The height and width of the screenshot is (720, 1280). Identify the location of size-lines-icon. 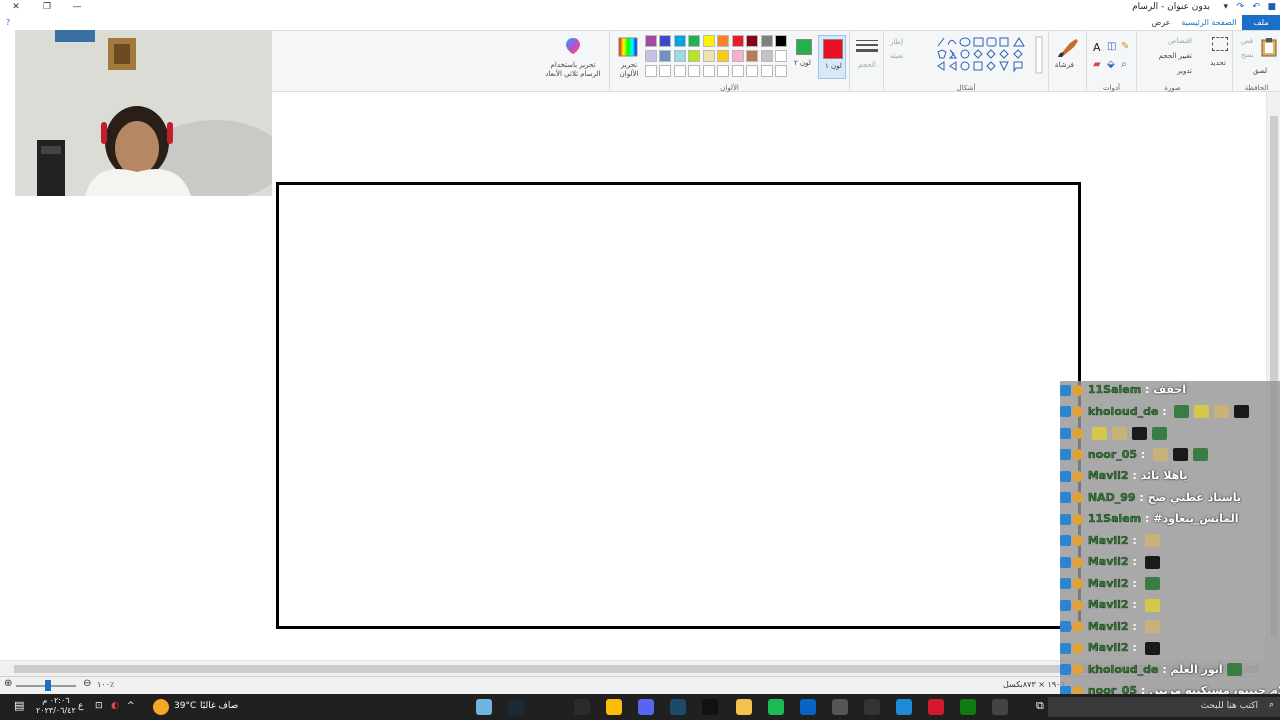
(867, 47).